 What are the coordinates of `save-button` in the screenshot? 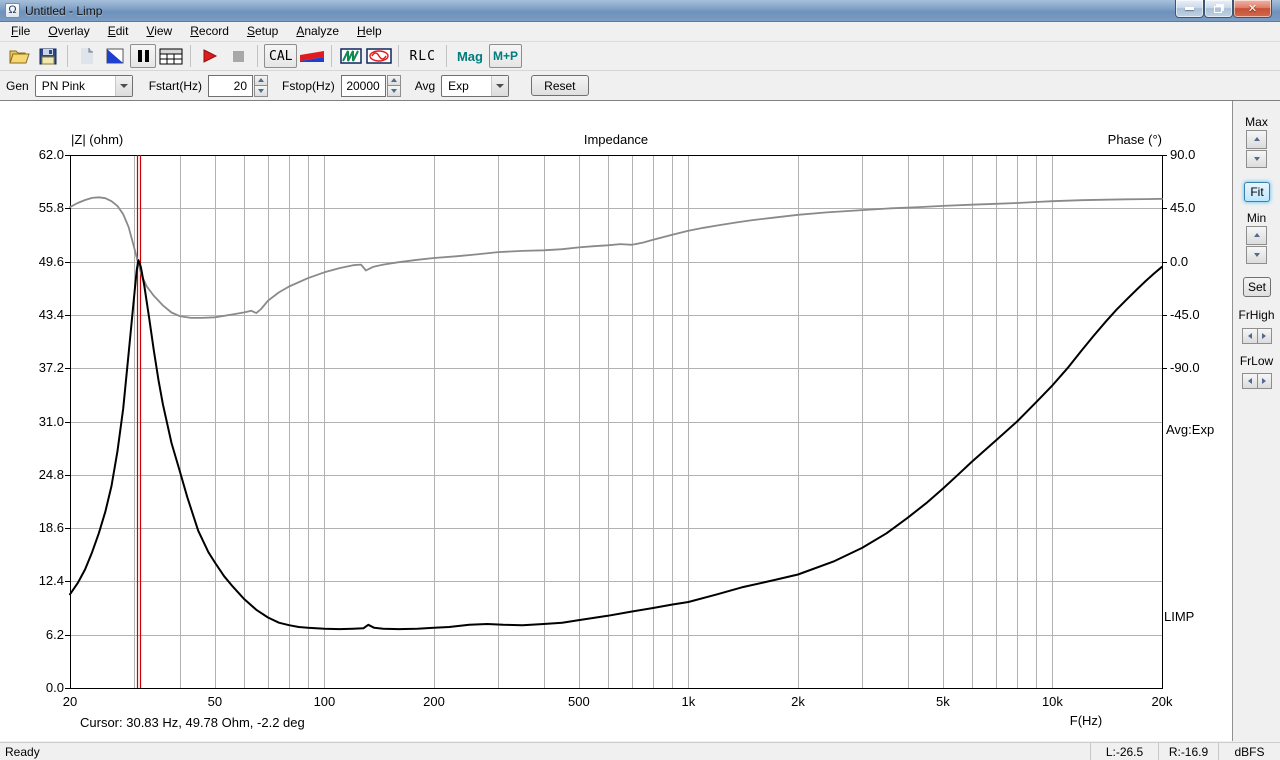 It's located at (48, 56).